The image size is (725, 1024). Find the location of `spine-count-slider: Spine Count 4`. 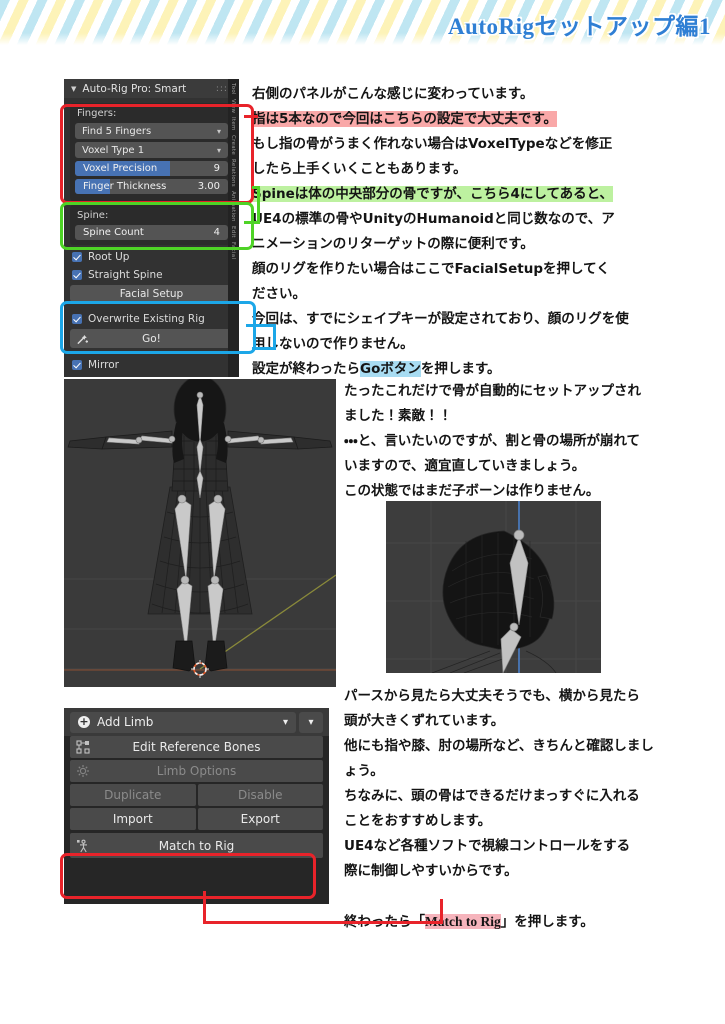

spine-count-slider: Spine Count 4 is located at coordinates (151, 232).